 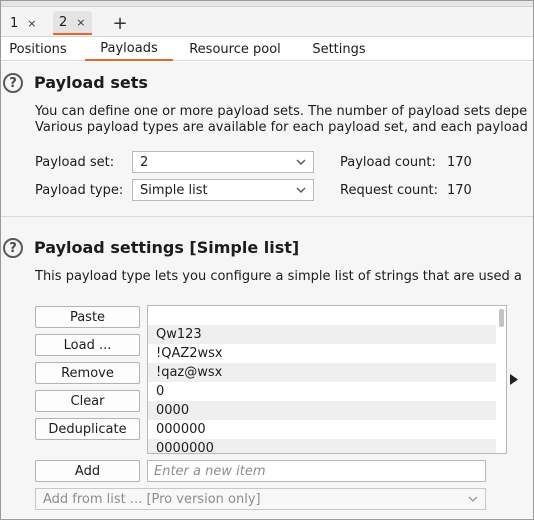 I want to click on list-item: !qaz@wsx, so click(x=322, y=372).